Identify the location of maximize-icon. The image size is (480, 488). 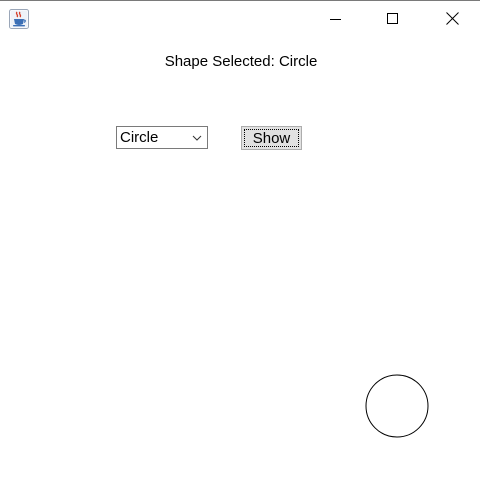
(392, 18).